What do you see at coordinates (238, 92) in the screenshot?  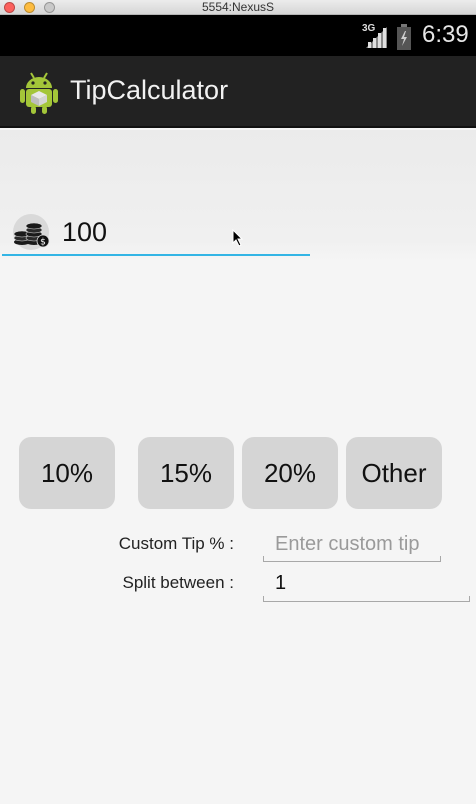 I see `action-bar: TipCalculator` at bounding box center [238, 92].